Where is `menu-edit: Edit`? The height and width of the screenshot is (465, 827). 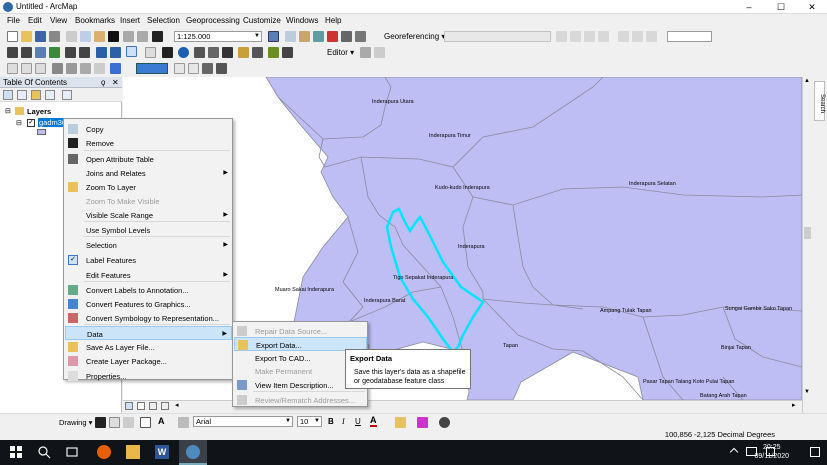 menu-edit: Edit is located at coordinates (35, 20).